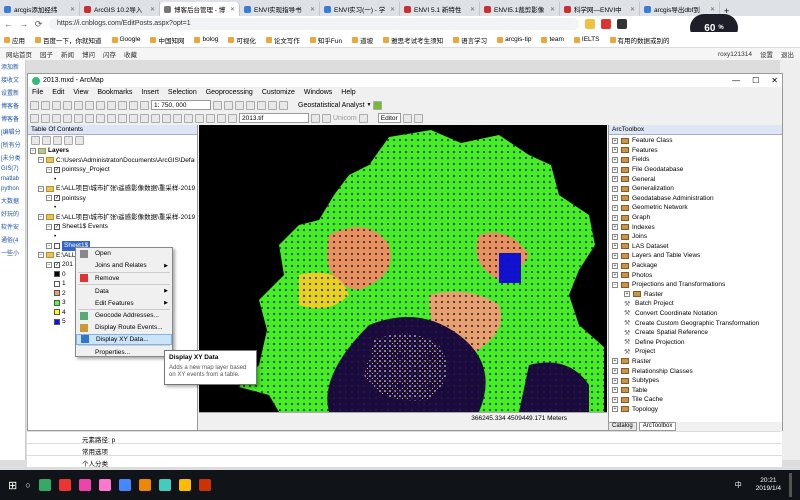 This screenshot has height=500, width=800. What do you see at coordinates (242, 40) in the screenshot?
I see `bookmark-item: 可视化` at bounding box center [242, 40].